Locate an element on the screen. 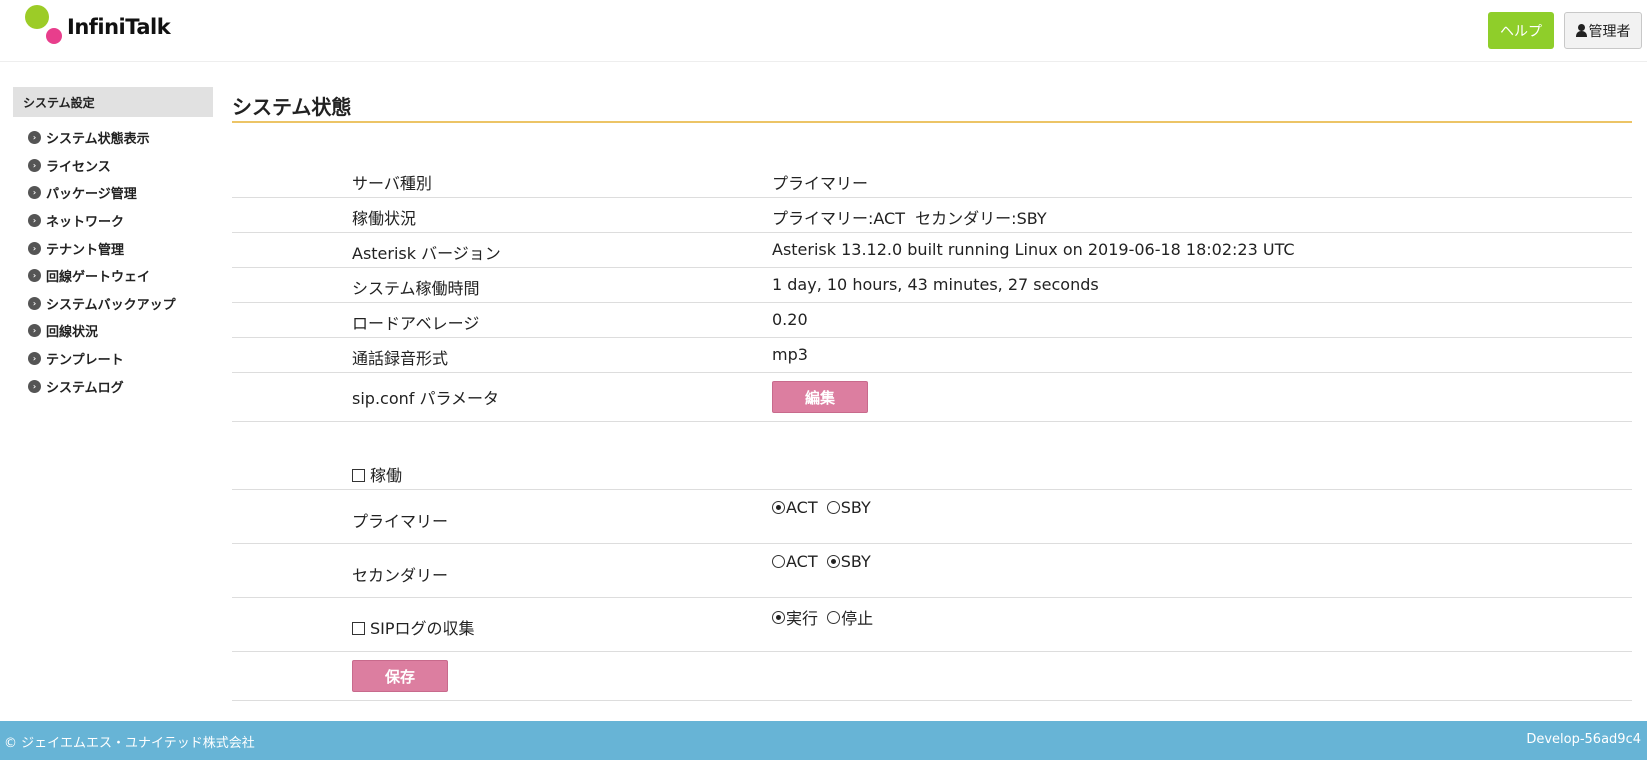 This screenshot has height=767, width=1647. user-icon is located at coordinates (1581, 30).